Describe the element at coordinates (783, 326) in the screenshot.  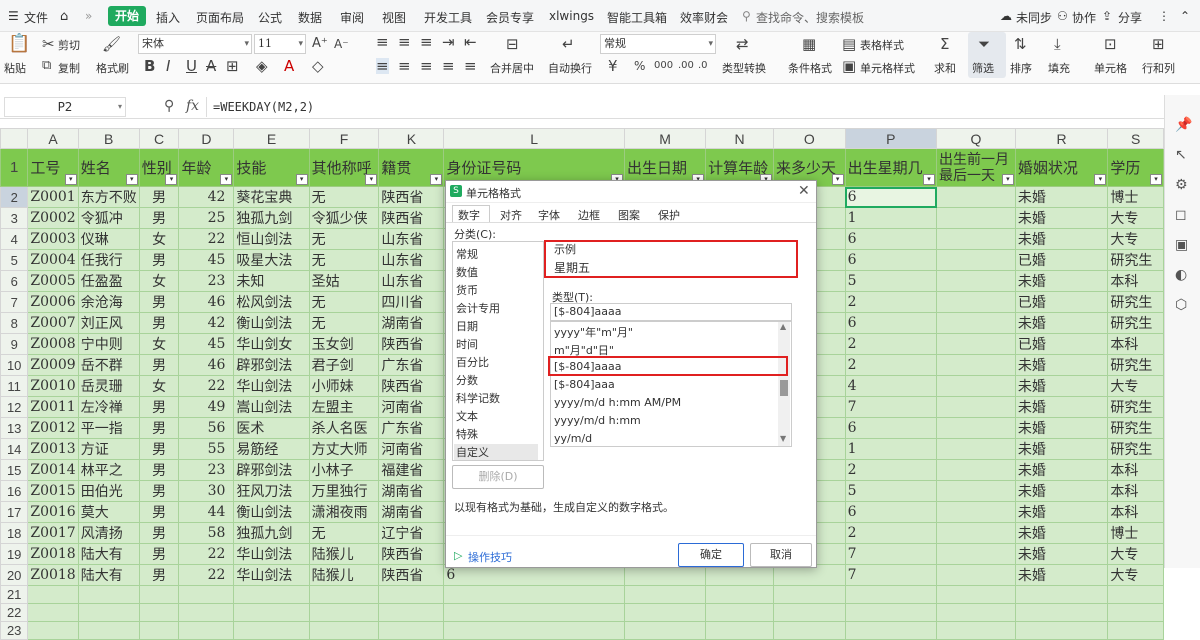
I see `chevron-up-icon: ▲` at that location.